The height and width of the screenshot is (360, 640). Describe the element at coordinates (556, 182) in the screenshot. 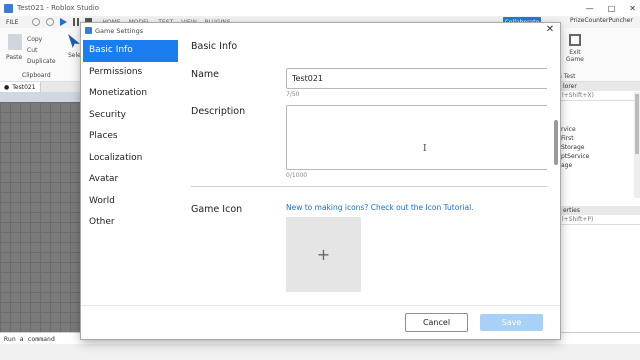

I see `dialog-scrollbar` at that location.